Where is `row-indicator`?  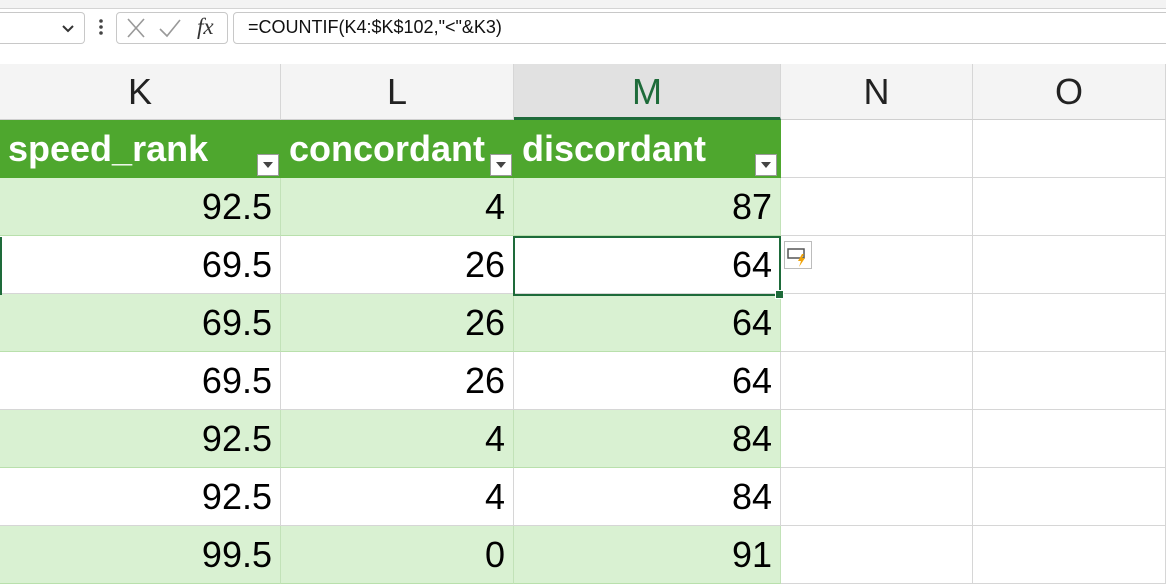
row-indicator is located at coordinates (1, 266).